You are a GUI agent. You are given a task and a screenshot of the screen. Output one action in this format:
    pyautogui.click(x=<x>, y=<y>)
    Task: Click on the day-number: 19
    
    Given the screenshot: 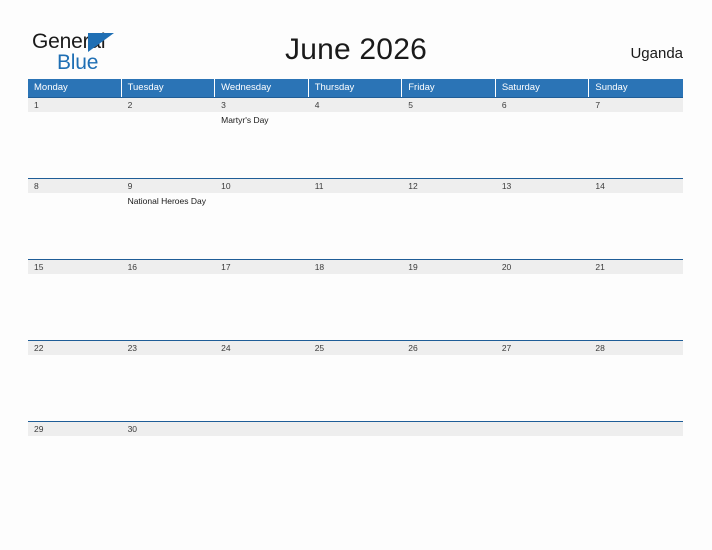 What is the action you would take?
    pyautogui.click(x=449, y=267)
    